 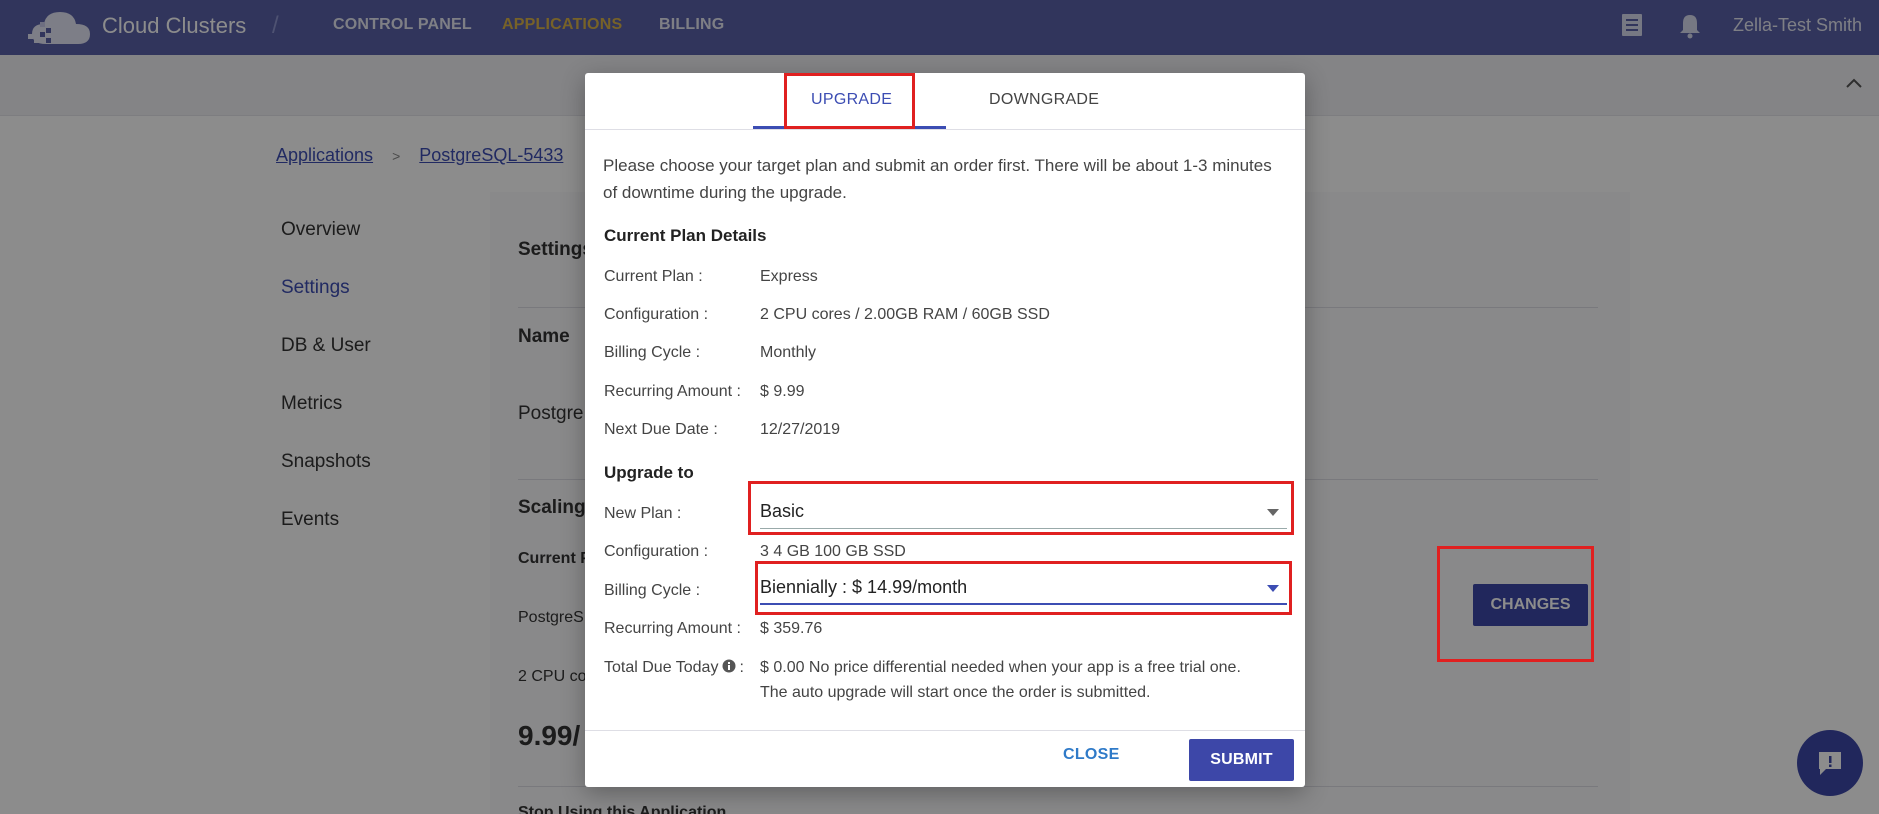 I want to click on new-configuration-value: 3 4 GB 100 GB SSD, so click(x=833, y=551).